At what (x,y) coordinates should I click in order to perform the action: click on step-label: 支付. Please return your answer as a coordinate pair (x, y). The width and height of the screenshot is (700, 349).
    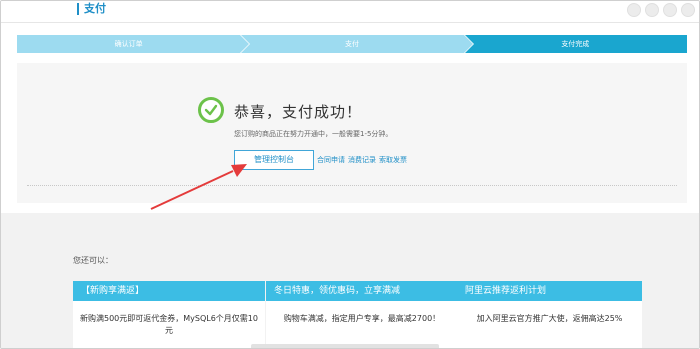
    Looking at the image, I should click on (351, 44).